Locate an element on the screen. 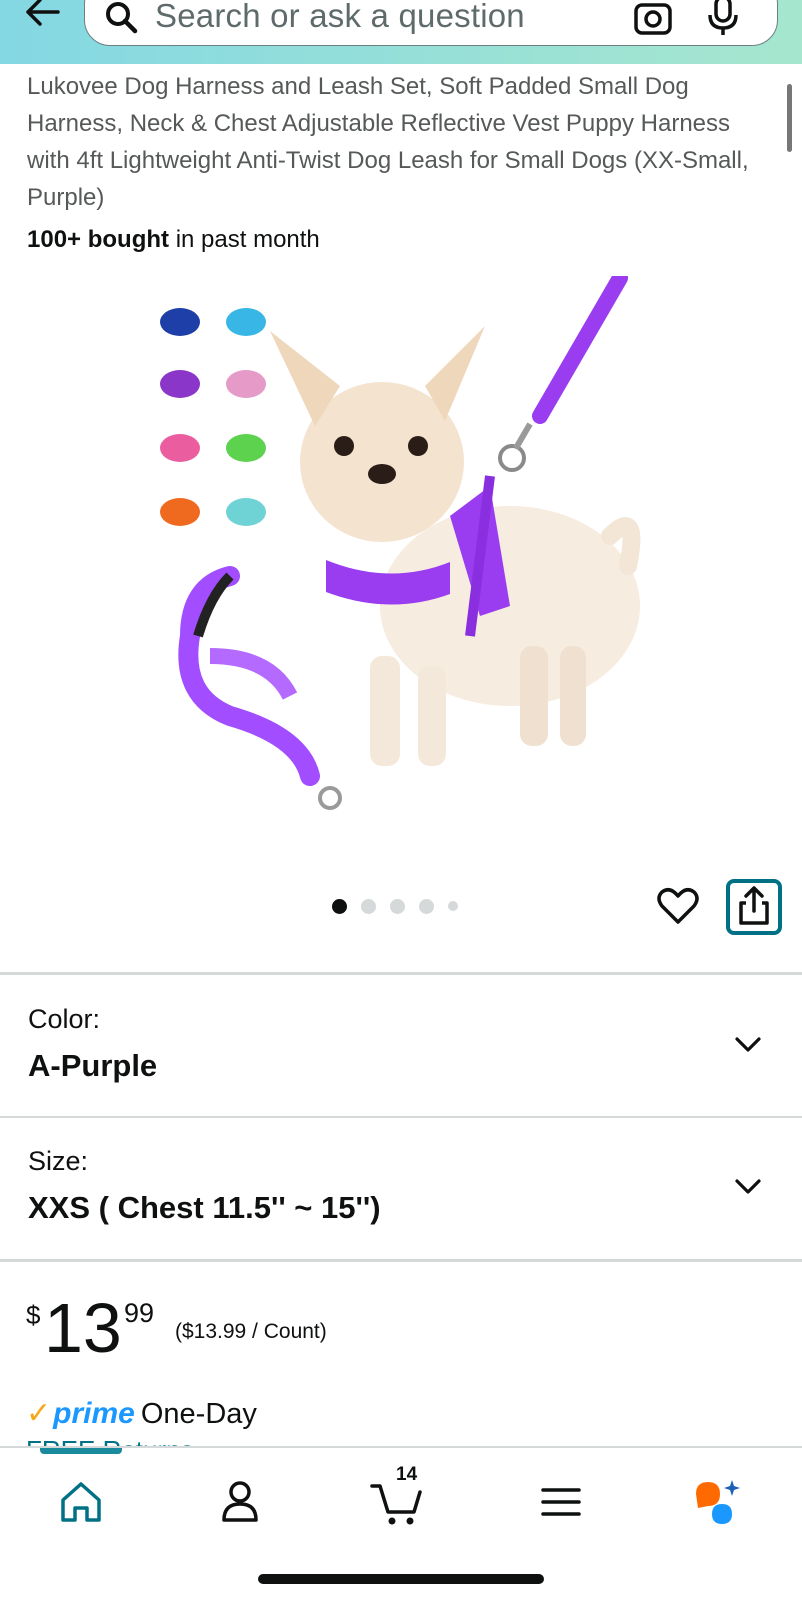 This screenshot has height=1600, width=802. prime-check-icon: ✓ is located at coordinates (39, 1413).